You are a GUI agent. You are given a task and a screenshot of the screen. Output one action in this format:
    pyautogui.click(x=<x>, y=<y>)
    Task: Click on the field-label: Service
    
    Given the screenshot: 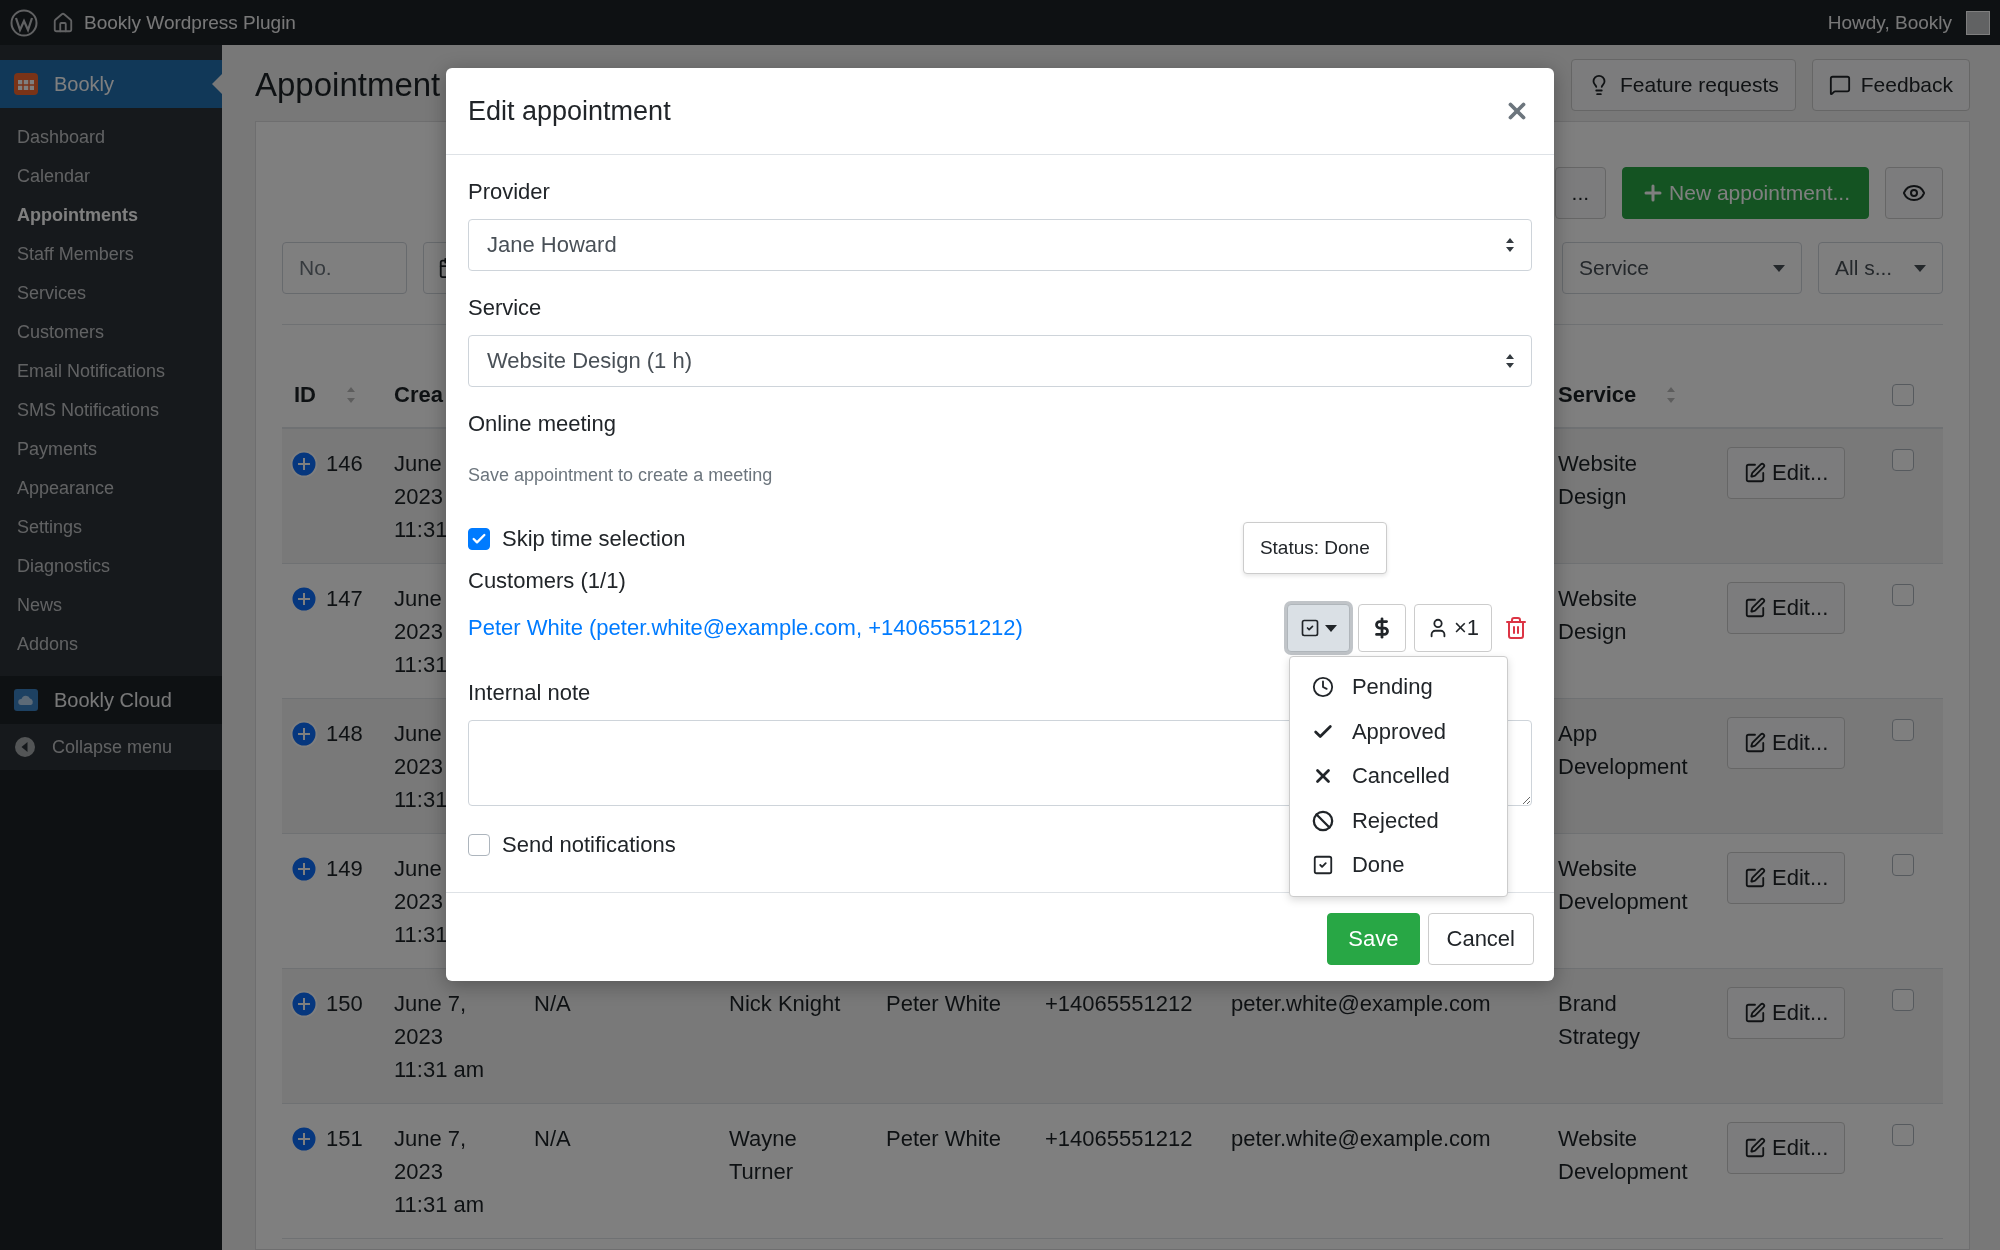 What is the action you would take?
    pyautogui.click(x=505, y=308)
    